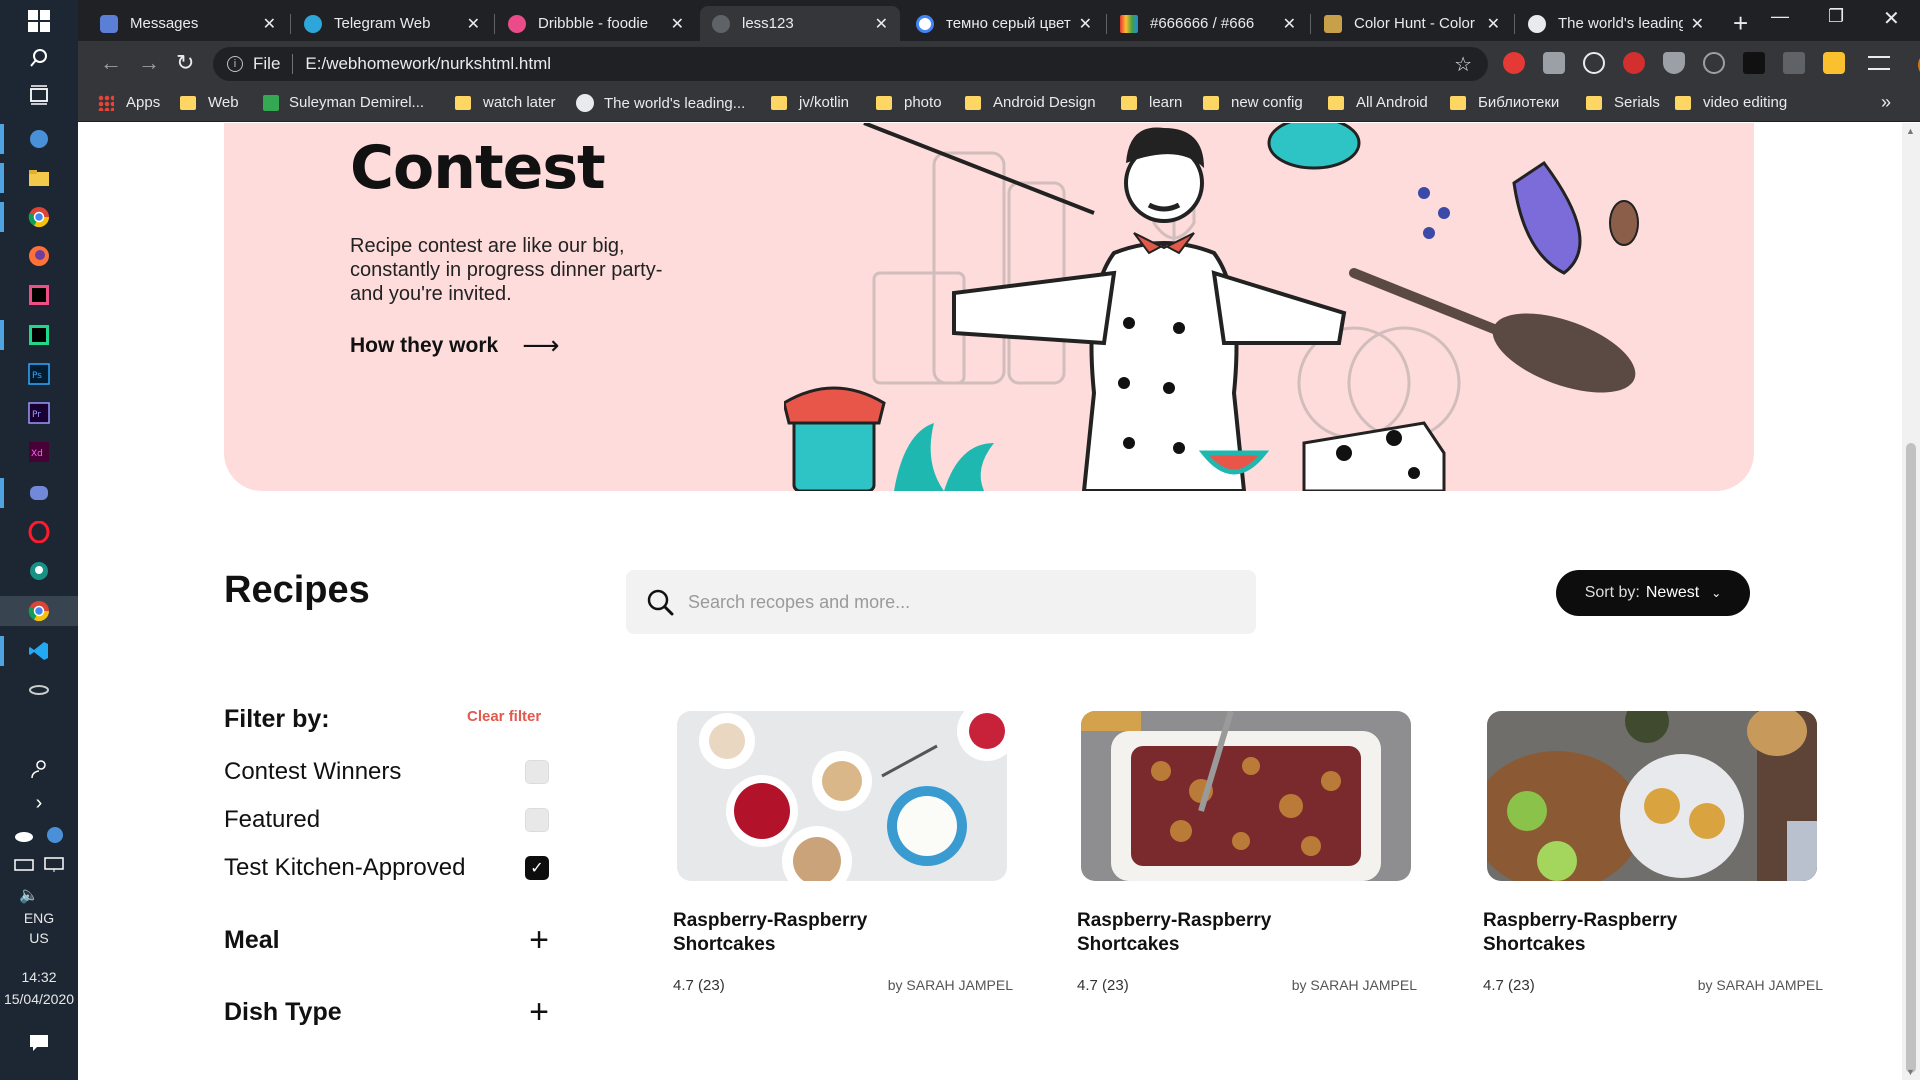  I want to click on bookmark-video-editing: video editing, so click(1731, 102).